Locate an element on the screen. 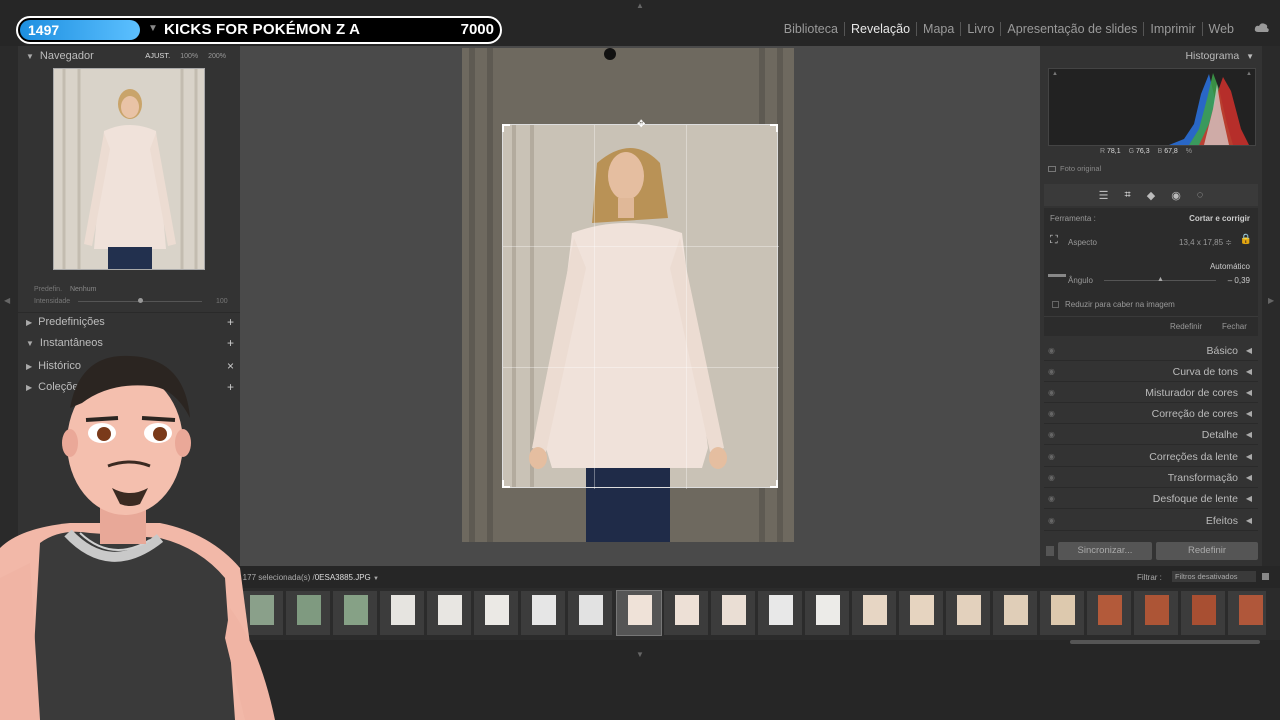 This screenshot has width=1280, height=720. reset-button: Redefinir is located at coordinates (1207, 551).